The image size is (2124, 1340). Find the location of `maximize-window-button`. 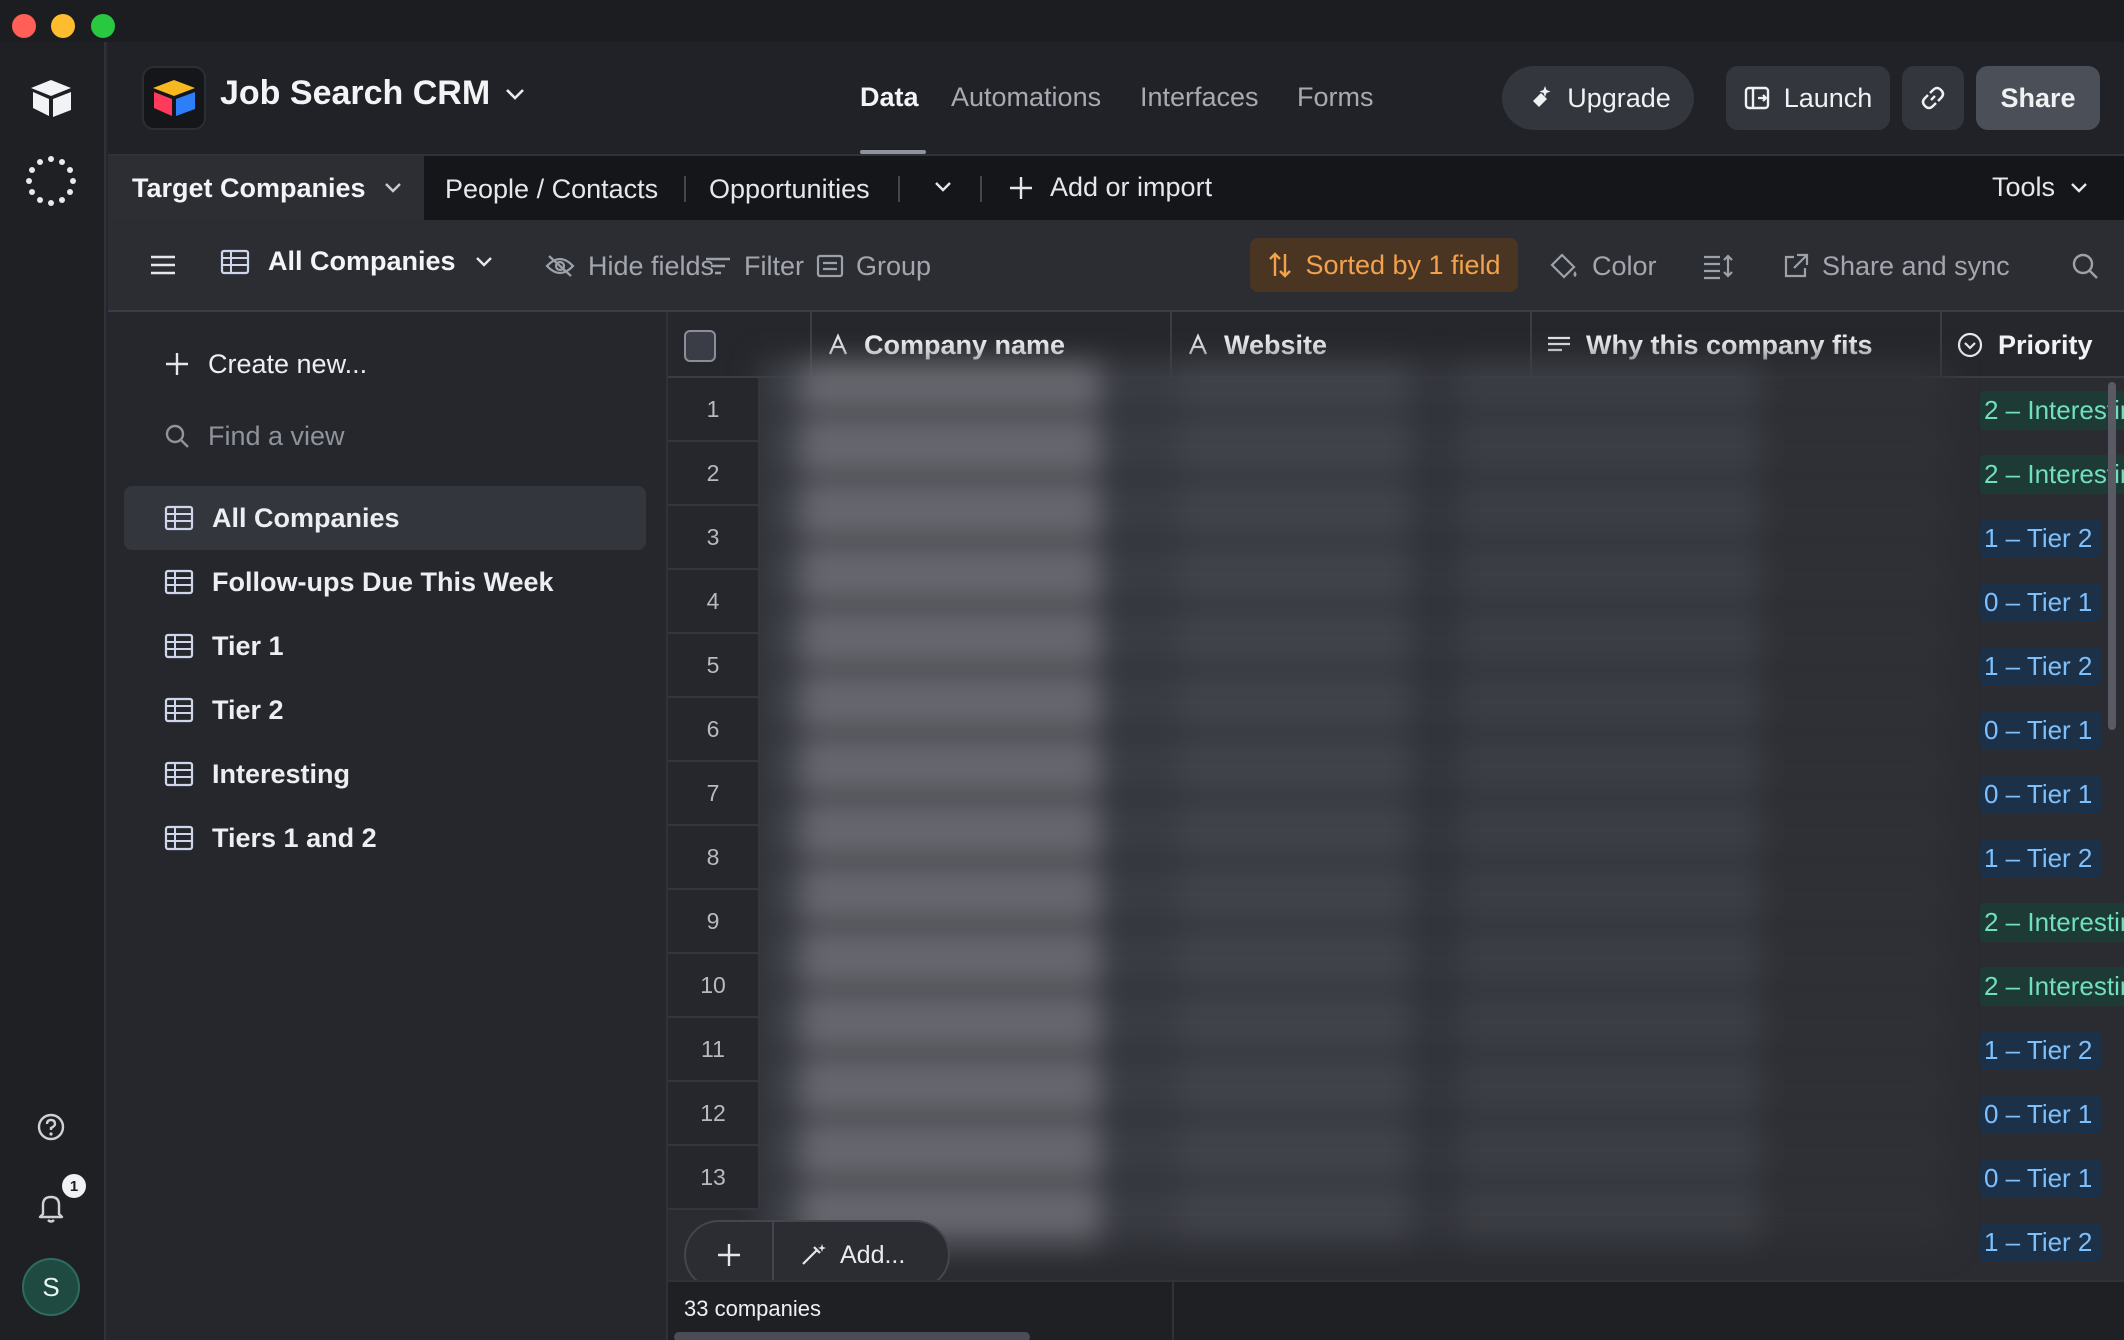

maximize-window-button is located at coordinates (103, 26).